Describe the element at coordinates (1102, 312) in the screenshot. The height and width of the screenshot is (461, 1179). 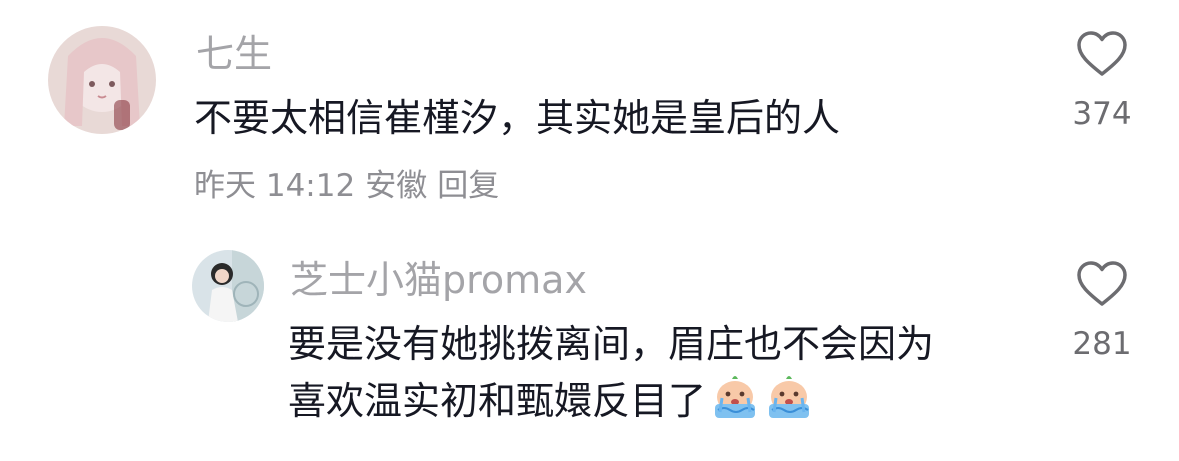
I see `like-button: 281` at that location.